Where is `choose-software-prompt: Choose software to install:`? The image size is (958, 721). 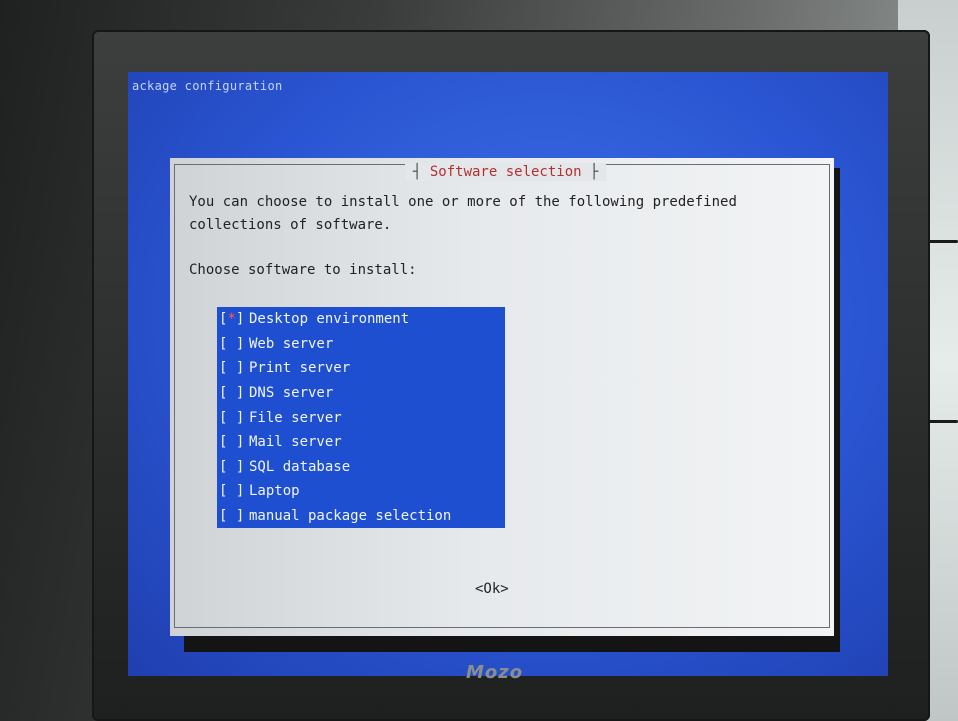
choose-software-prompt: Choose software to install: is located at coordinates (303, 270).